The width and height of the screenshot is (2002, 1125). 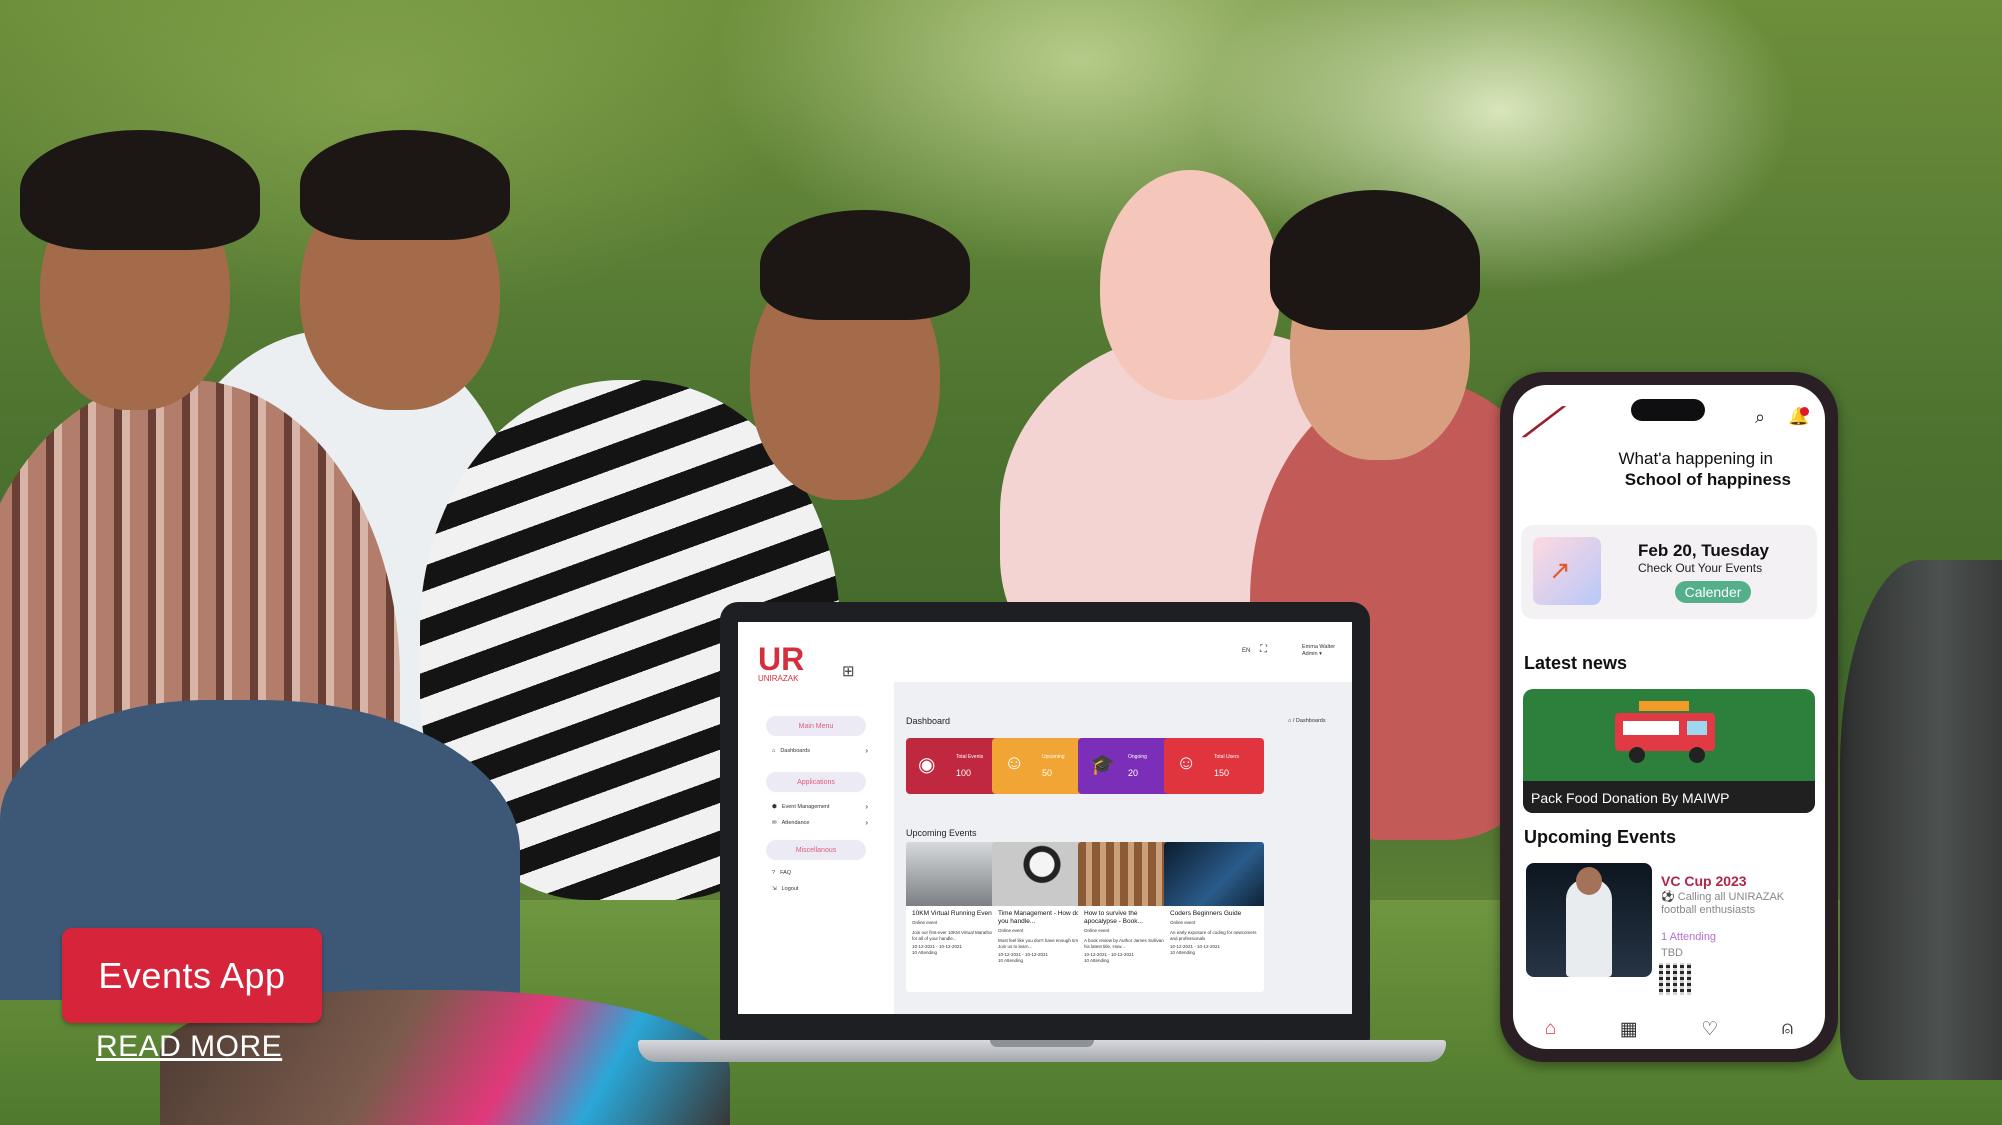 I want to click on section-applications: Applications, so click(x=816, y=782).